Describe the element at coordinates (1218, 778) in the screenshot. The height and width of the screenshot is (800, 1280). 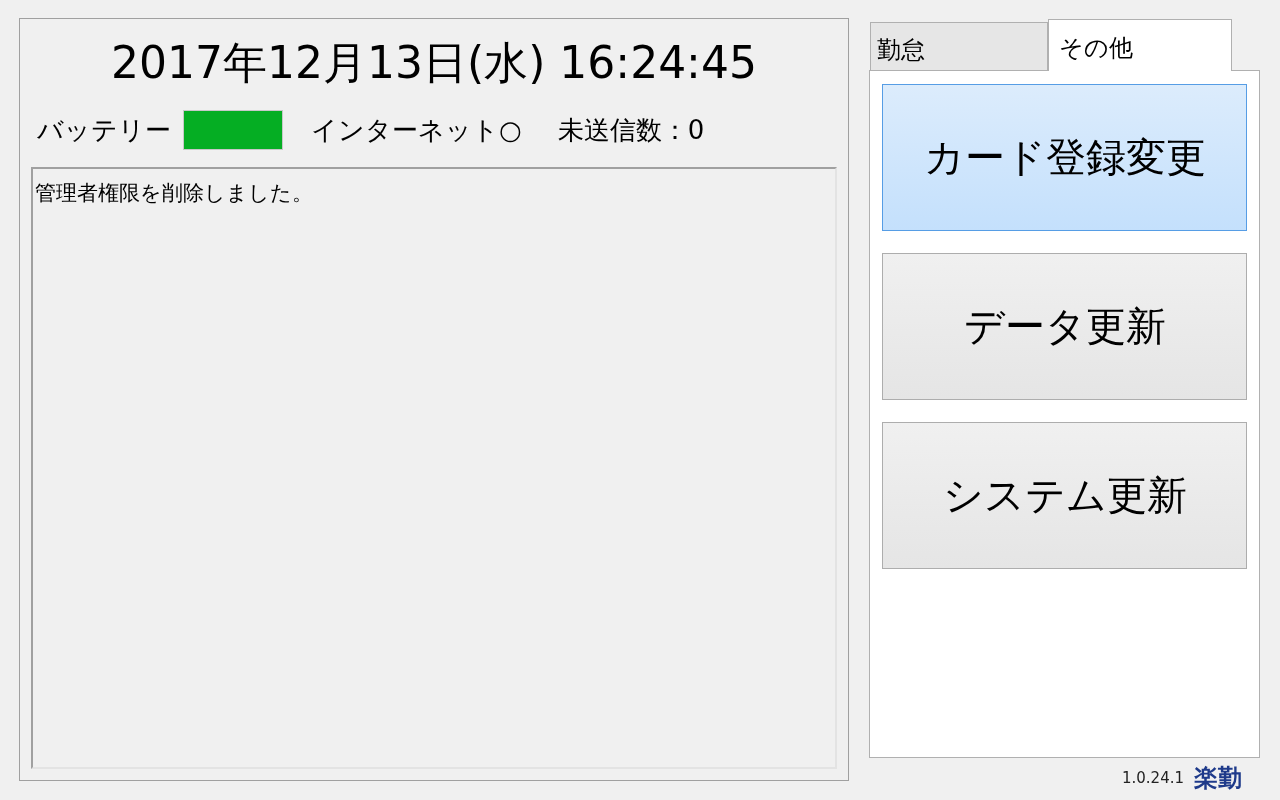
I see `logo: 楽勤` at that location.